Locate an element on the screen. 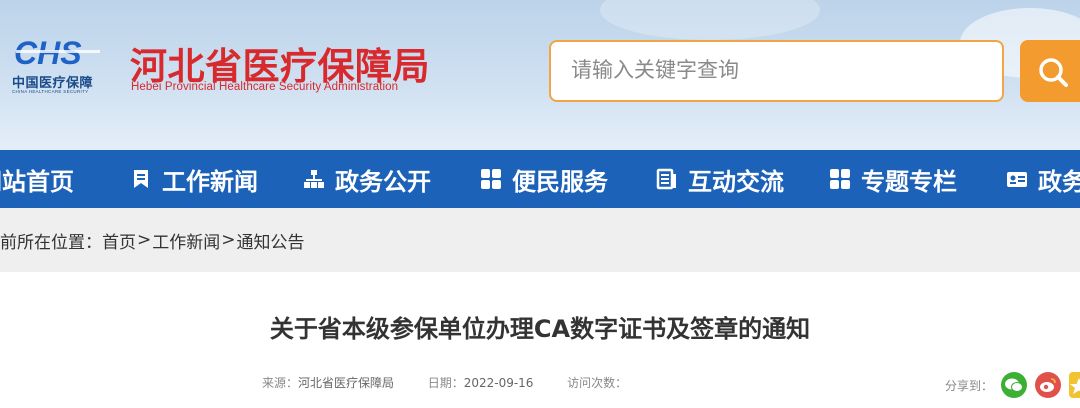  nav-item-label: 专题专栏 is located at coordinates (909, 181).